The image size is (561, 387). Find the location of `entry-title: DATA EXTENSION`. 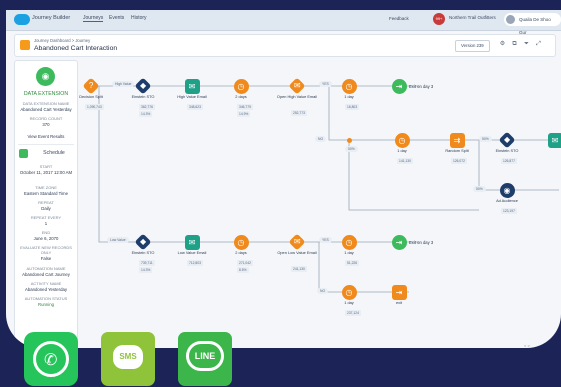

entry-title: DATA EXTENSION is located at coordinates (46, 94).